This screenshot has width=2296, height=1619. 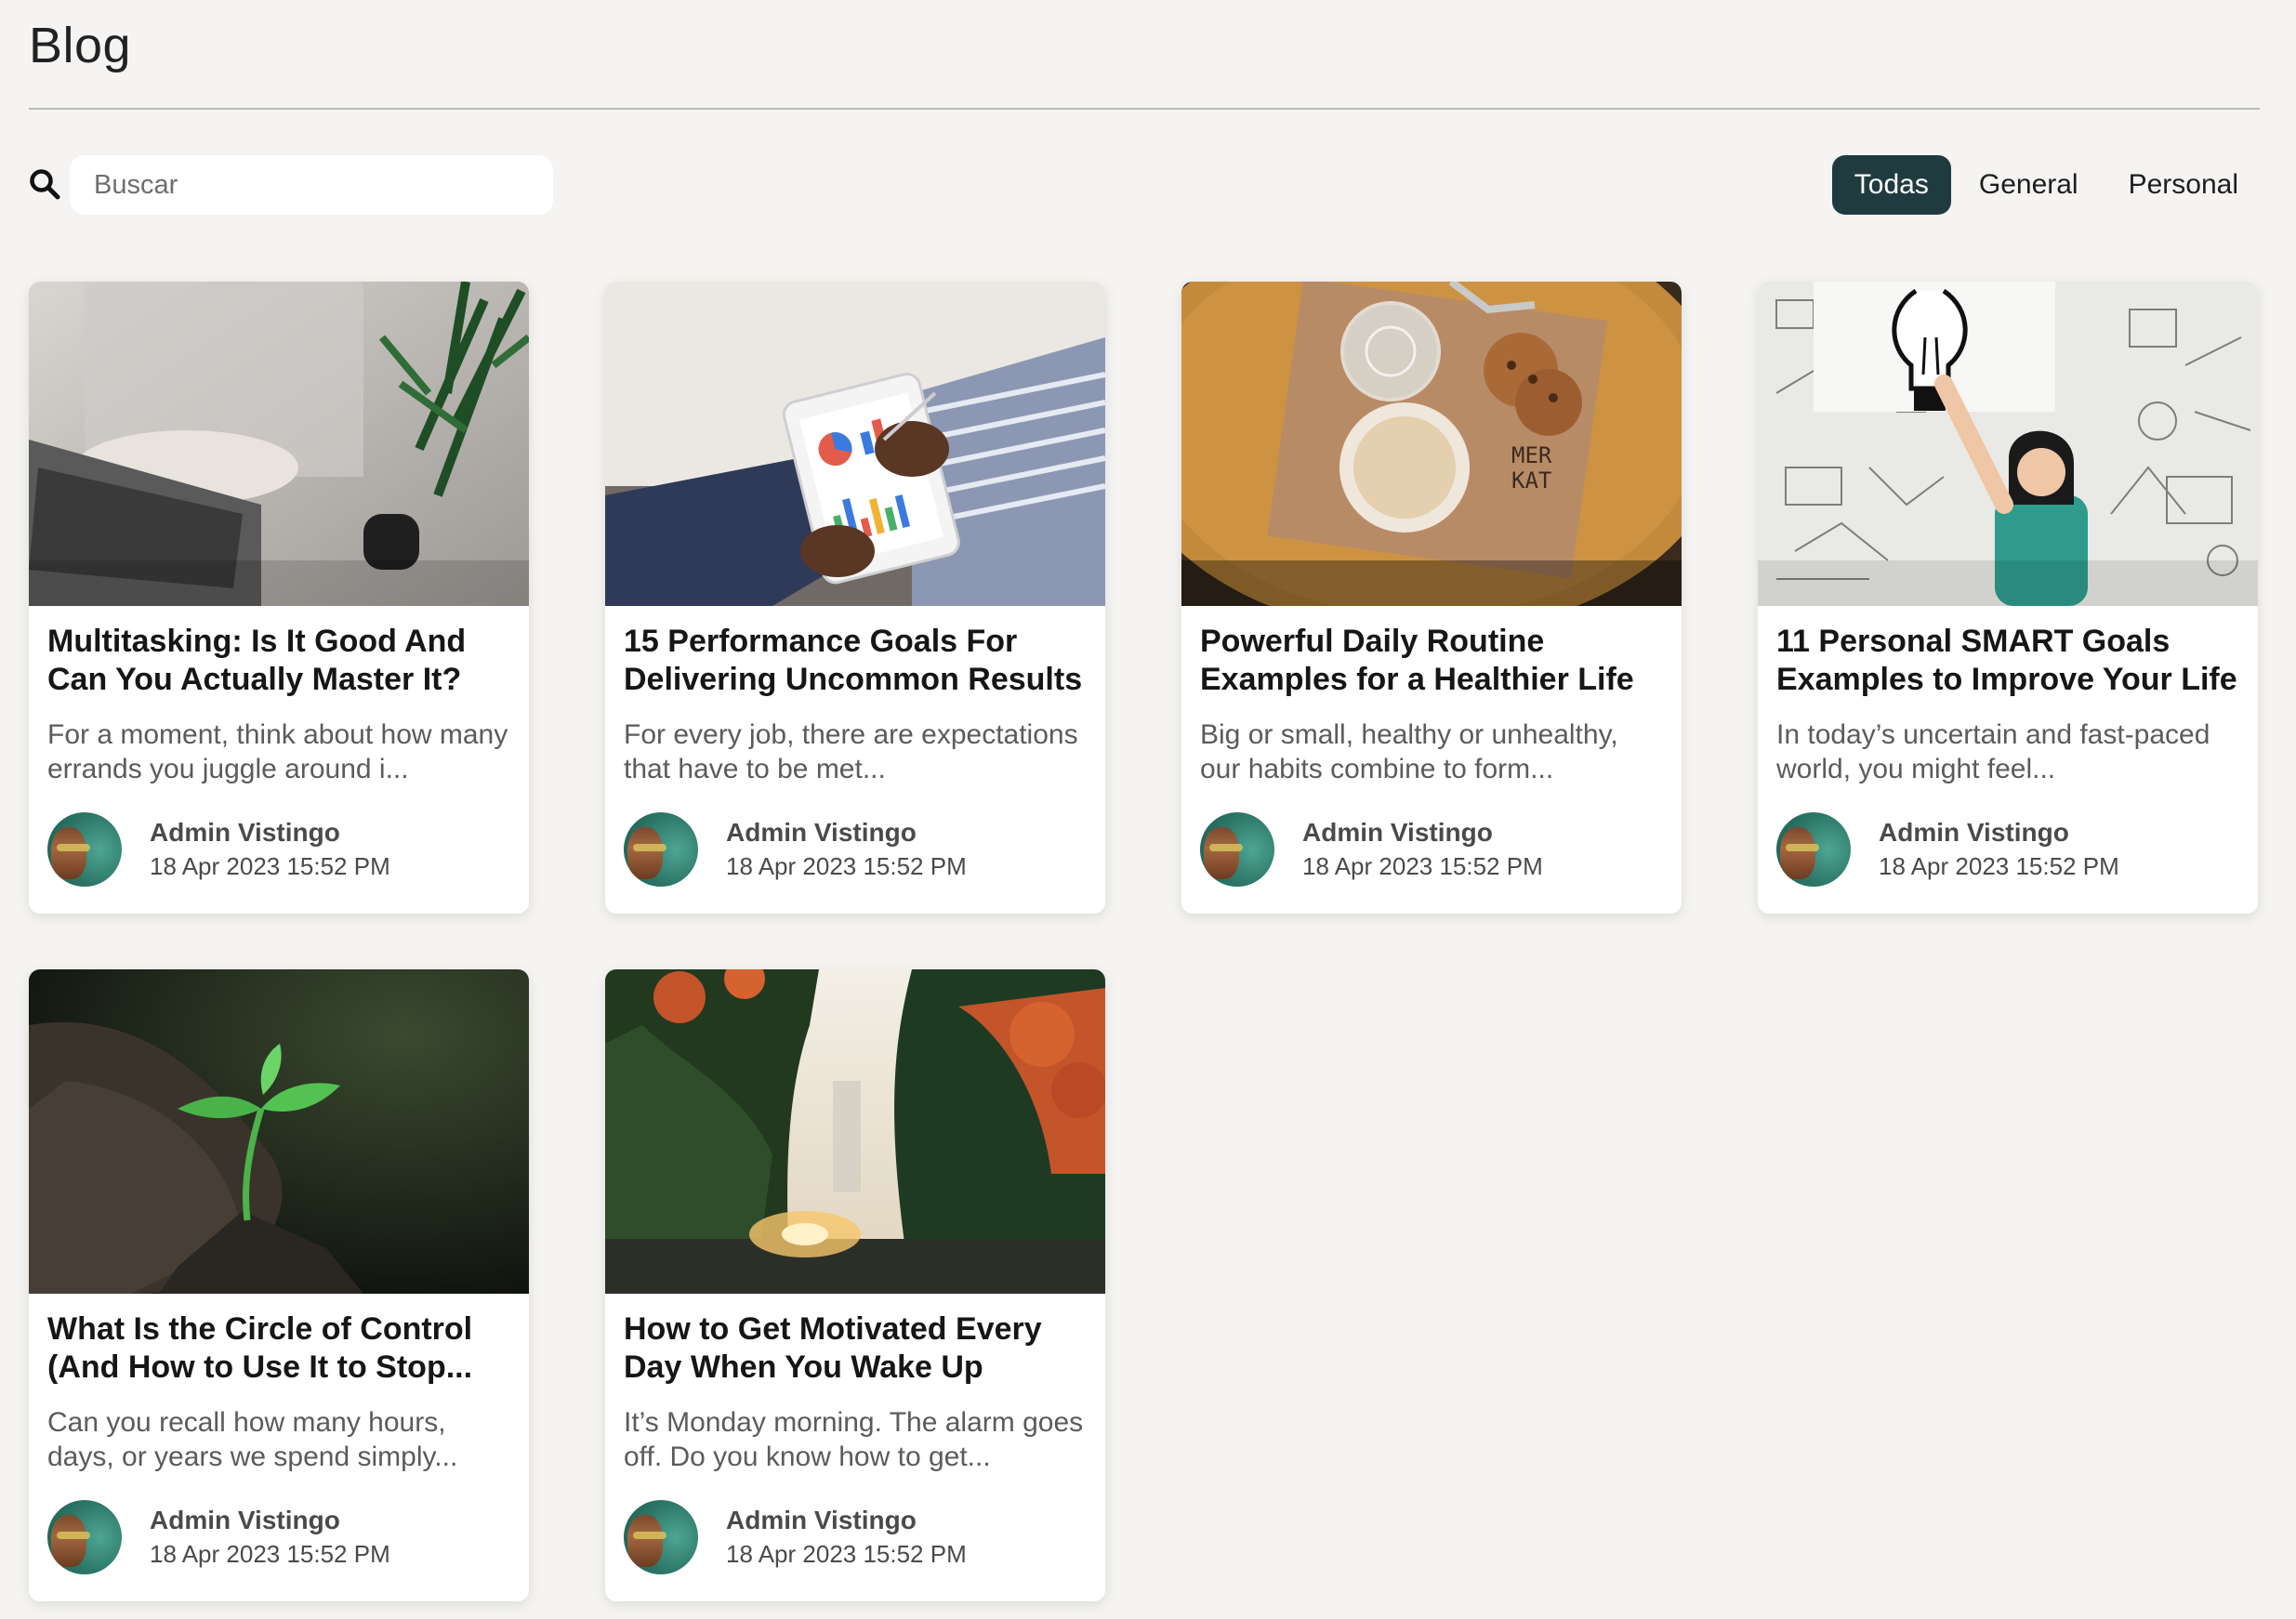 I want to click on category-filters: Todas General Personal, so click(x=2046, y=185).